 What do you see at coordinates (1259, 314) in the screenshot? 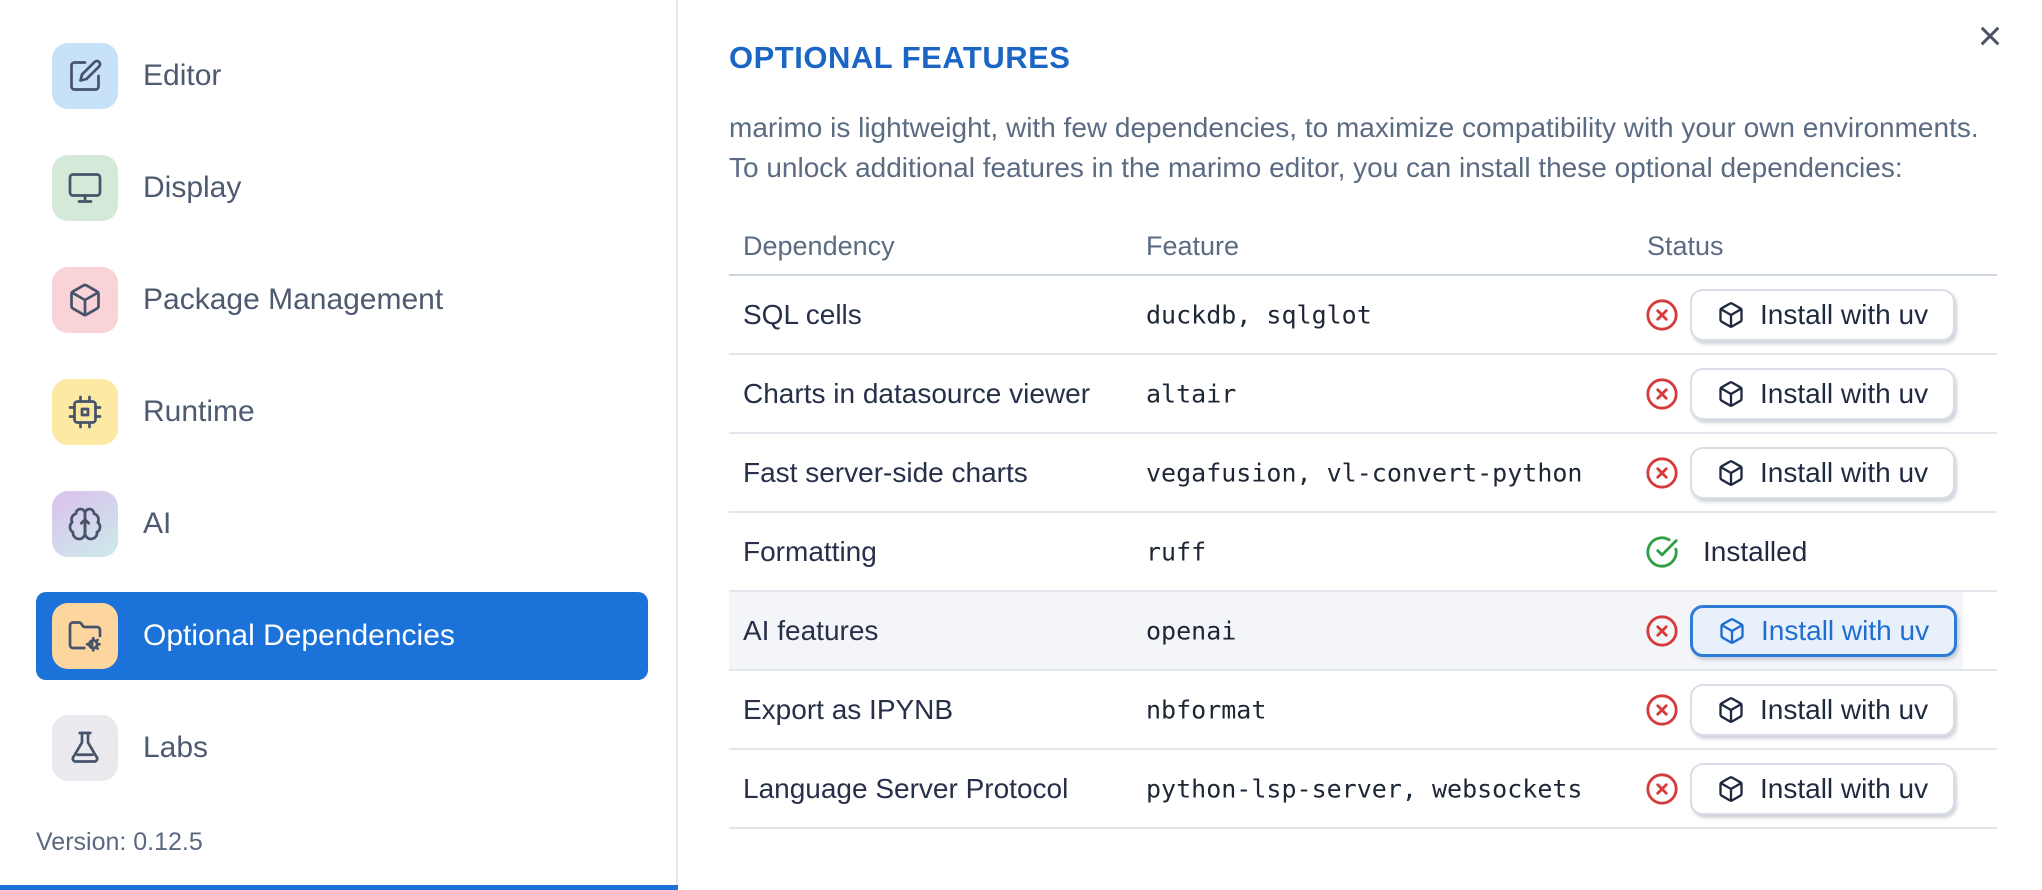
I see `feature-cell: duckdb, sqlglot` at bounding box center [1259, 314].